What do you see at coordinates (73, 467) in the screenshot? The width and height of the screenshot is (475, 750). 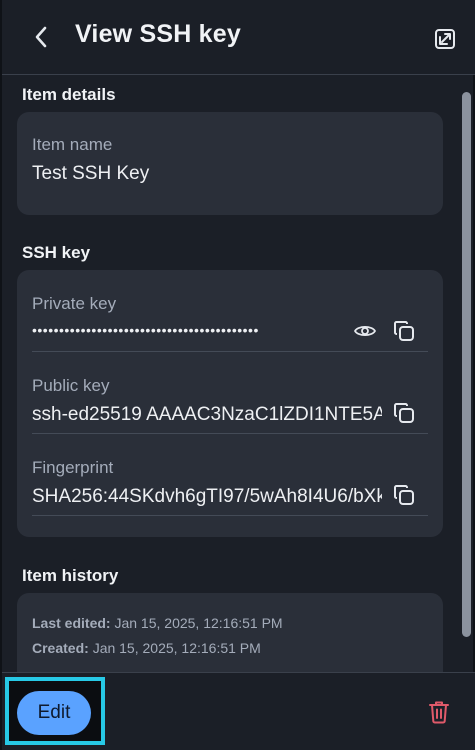 I see `fingerprint-label: Fingerprint` at bounding box center [73, 467].